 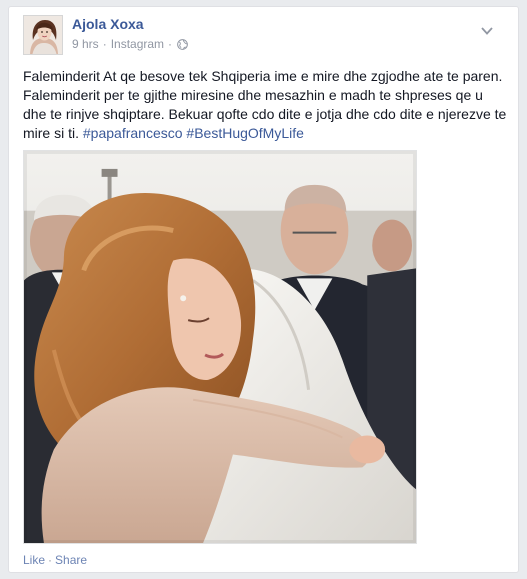 What do you see at coordinates (133, 133) in the screenshot?
I see `hashtag-papafrancesco: #papafrancesco` at bounding box center [133, 133].